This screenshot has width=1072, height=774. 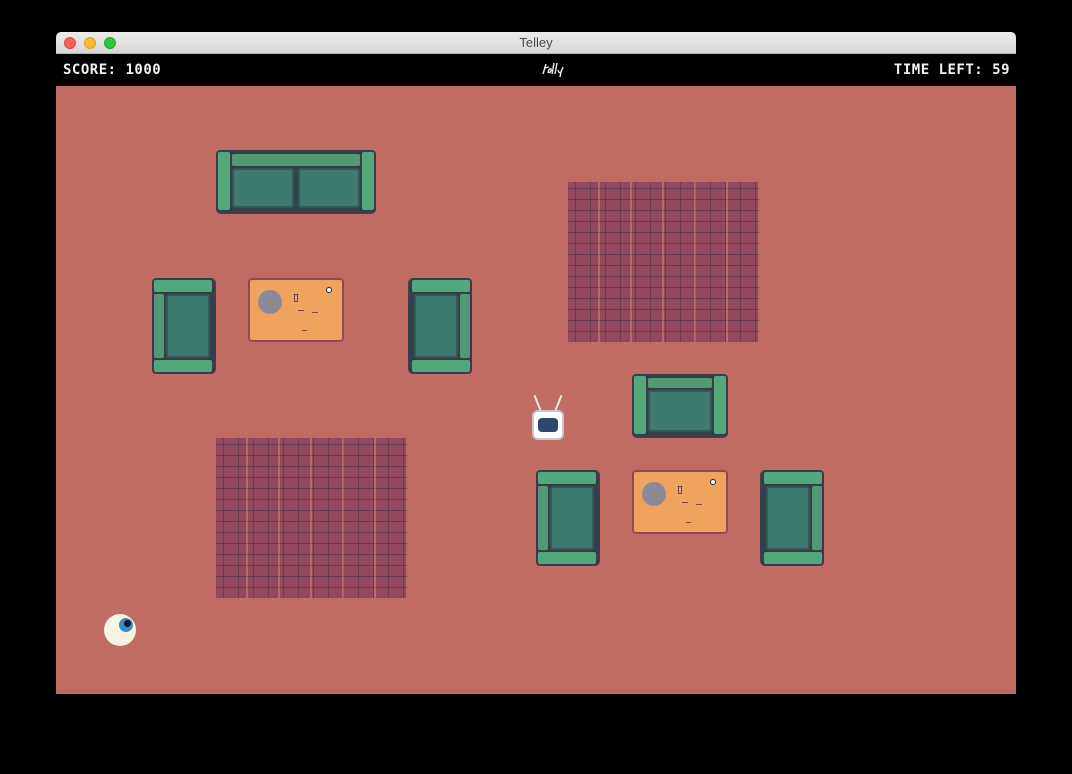 I want to click on title-bar: Telley, so click(x=536, y=43).